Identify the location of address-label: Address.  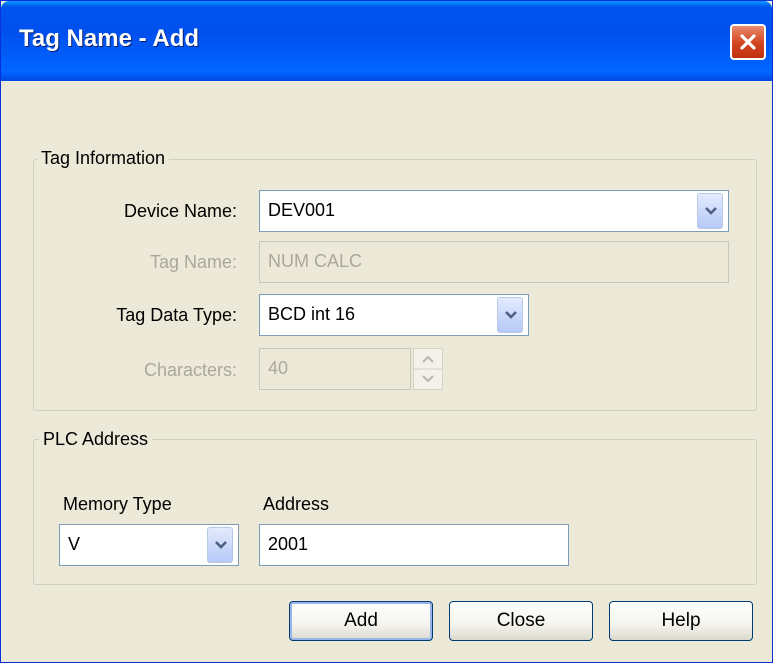
(296, 504).